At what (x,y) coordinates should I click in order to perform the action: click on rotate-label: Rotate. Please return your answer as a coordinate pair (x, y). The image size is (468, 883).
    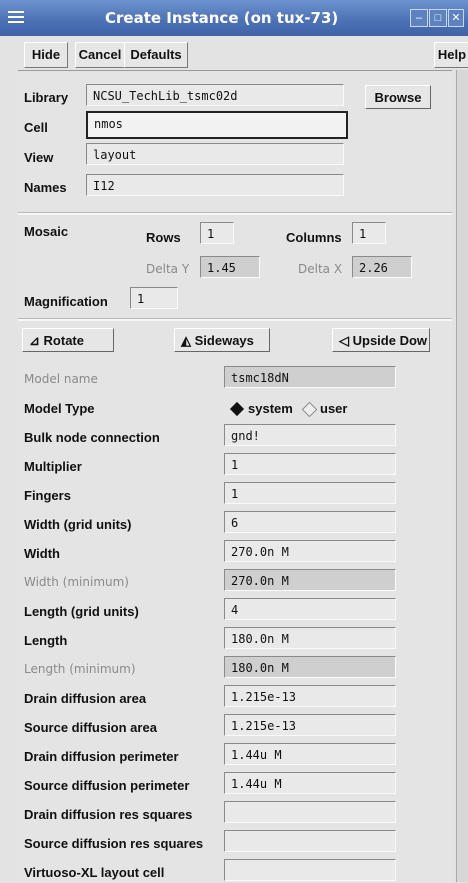
    Looking at the image, I should click on (63, 340).